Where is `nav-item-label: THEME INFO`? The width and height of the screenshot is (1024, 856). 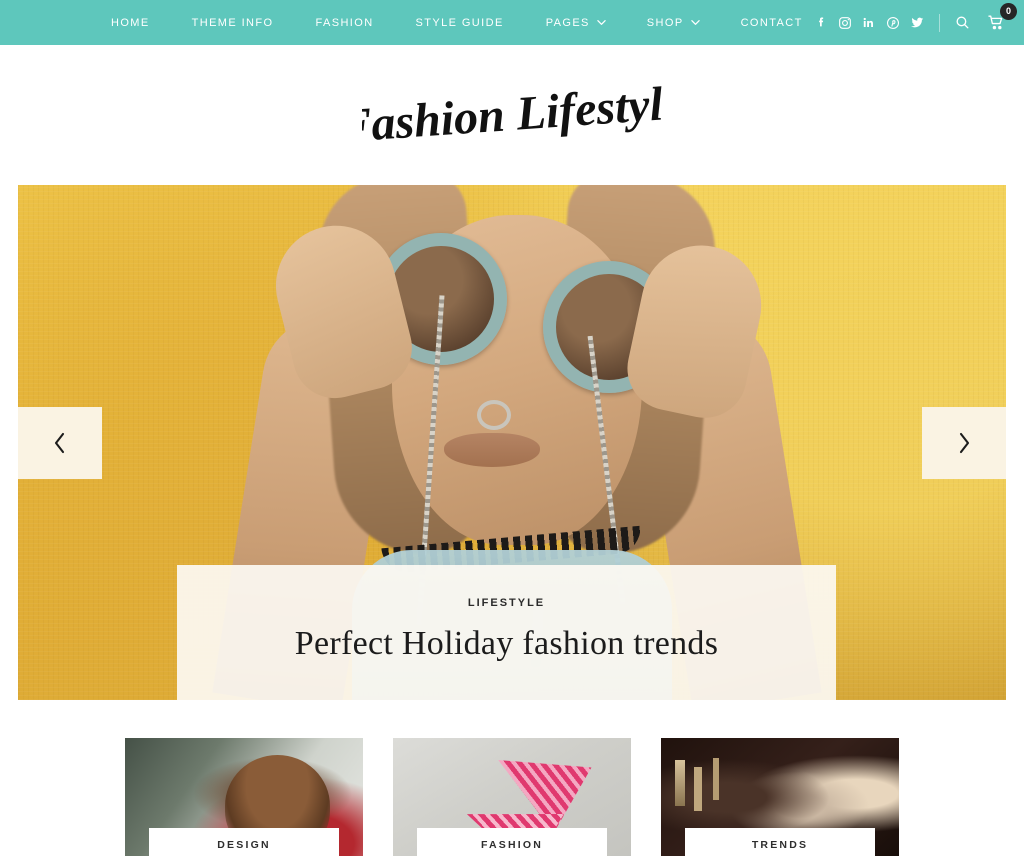 nav-item-label: THEME INFO is located at coordinates (232, 22).